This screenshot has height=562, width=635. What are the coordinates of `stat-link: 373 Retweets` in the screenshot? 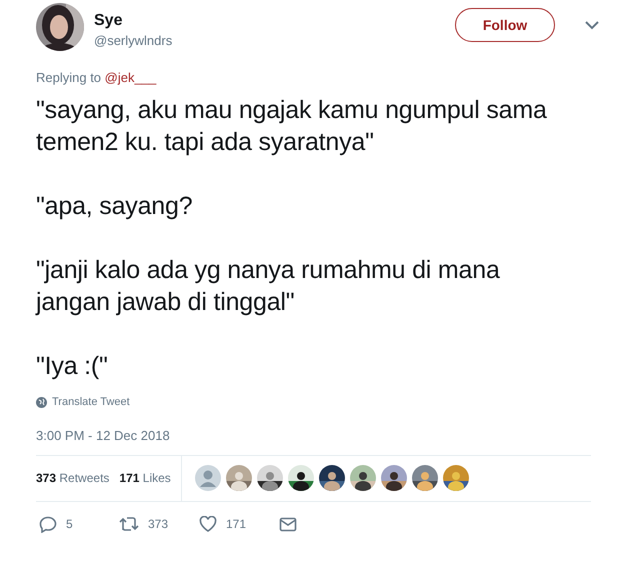 It's located at (73, 478).